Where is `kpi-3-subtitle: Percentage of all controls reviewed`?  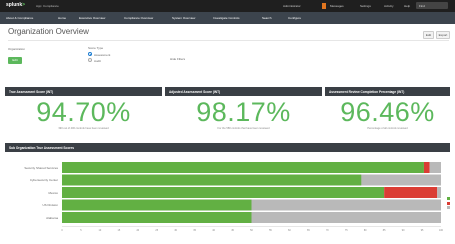
kpi-3-subtitle: Percentage of all controls reviewed is located at coordinates (387, 128).